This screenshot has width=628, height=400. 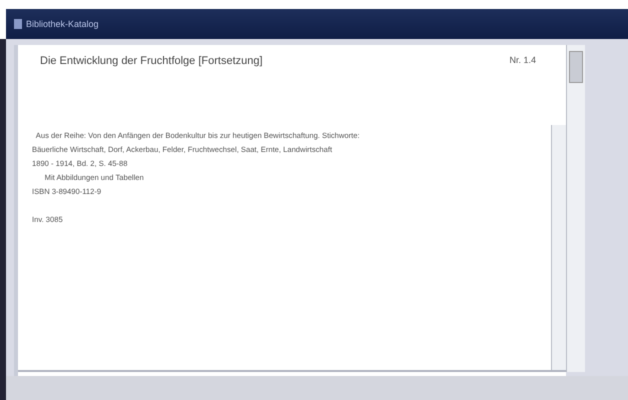 What do you see at coordinates (576, 67) in the screenshot?
I see `scroll-thumb` at bounding box center [576, 67].